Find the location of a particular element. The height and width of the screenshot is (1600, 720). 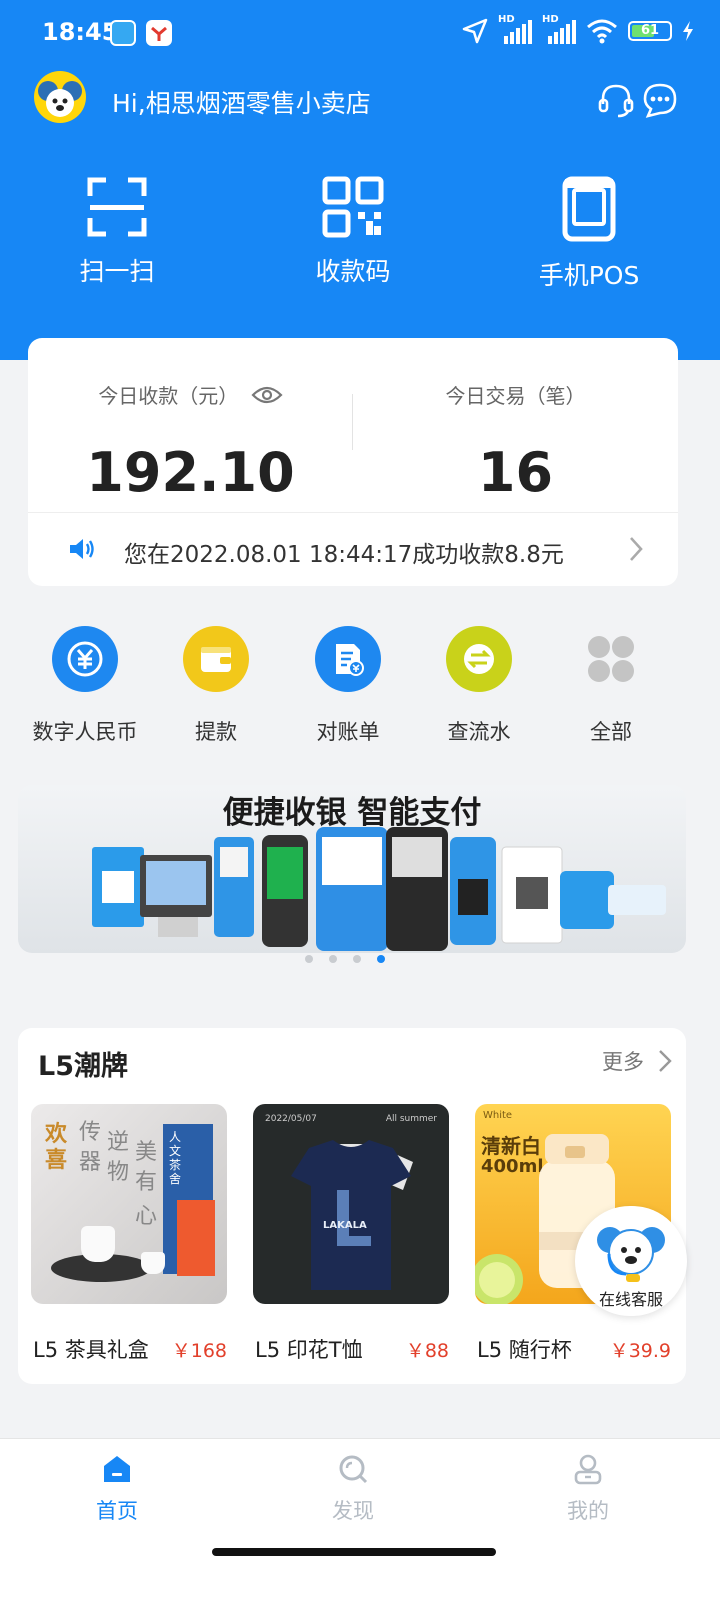

promo-banner: 便捷收银 智能支付 is located at coordinates (352, 869).